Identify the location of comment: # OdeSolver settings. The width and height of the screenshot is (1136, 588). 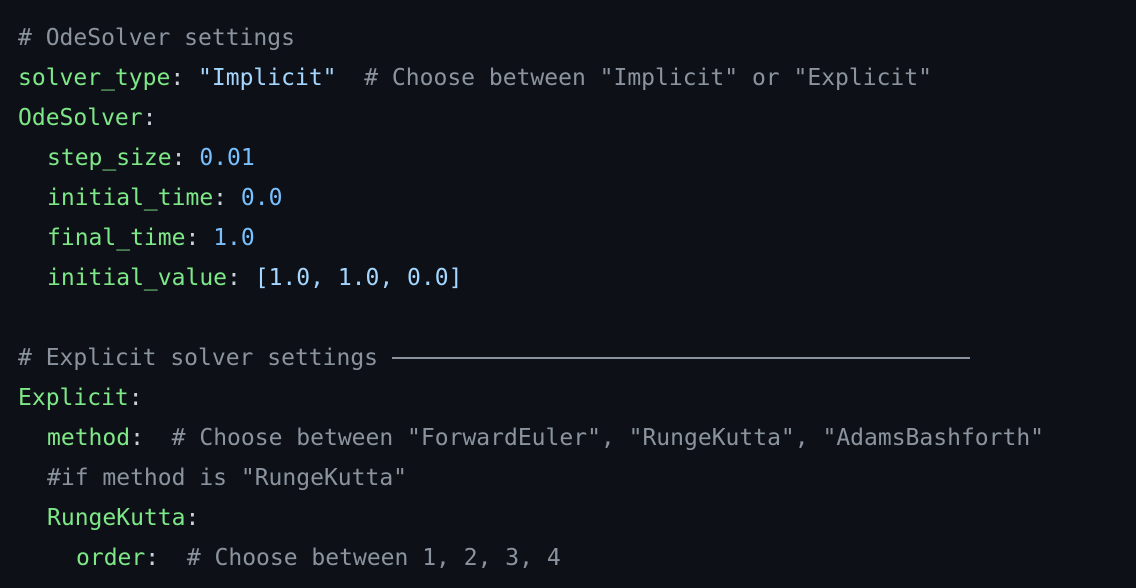
(156, 38).